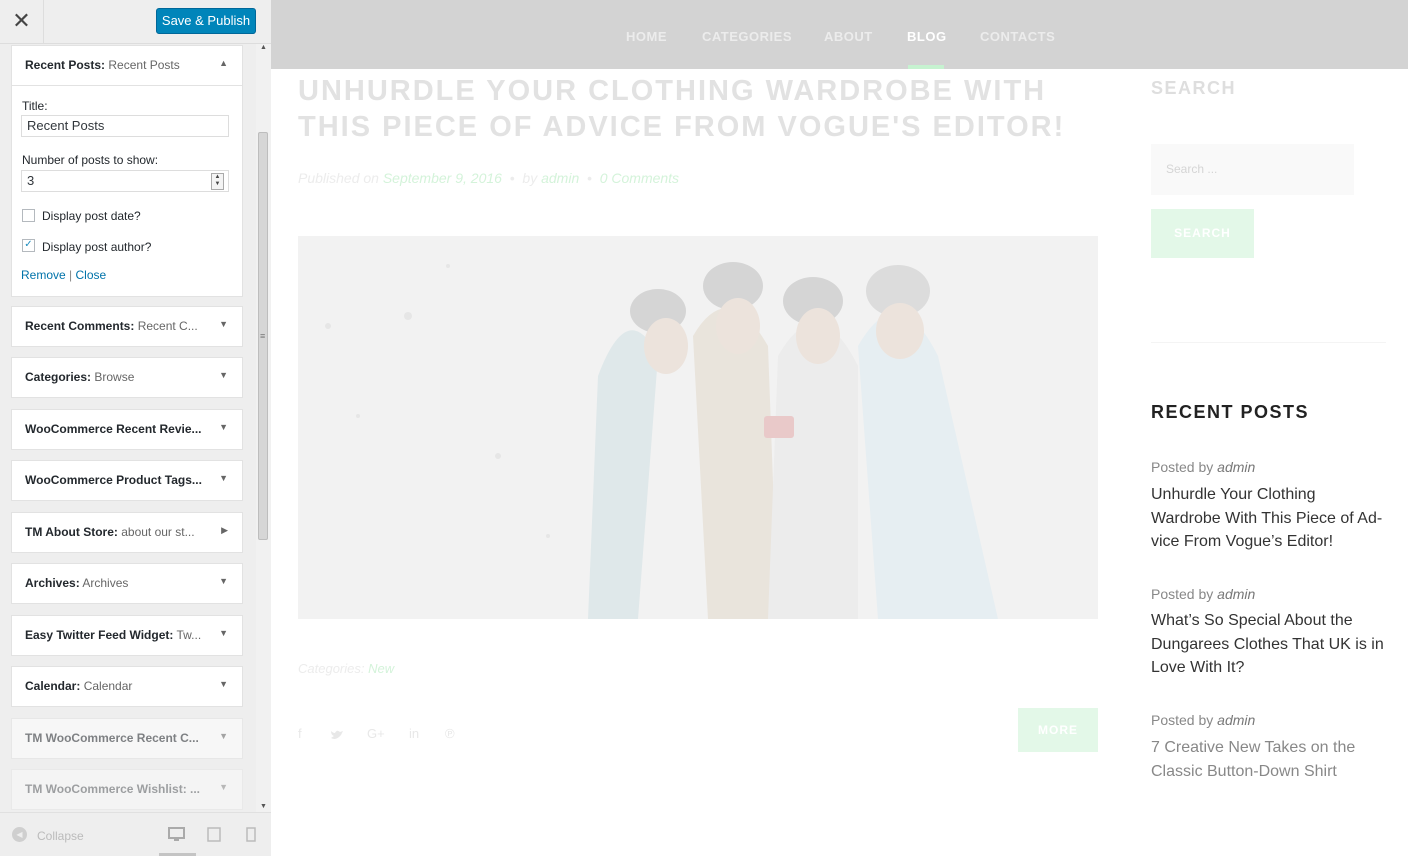  Describe the element at coordinates (927, 36) in the screenshot. I see `nav-blog: BLOG` at that location.